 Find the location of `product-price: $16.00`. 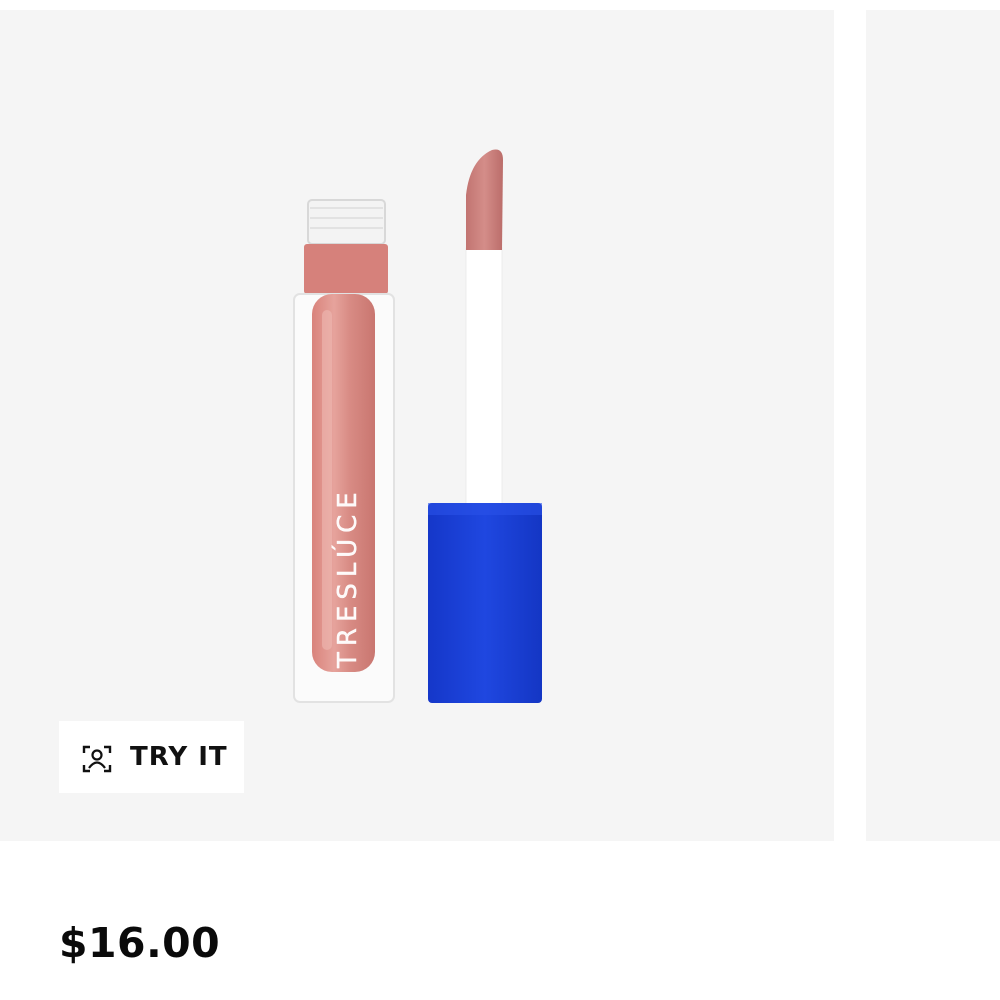

product-price: $16.00 is located at coordinates (140, 943).